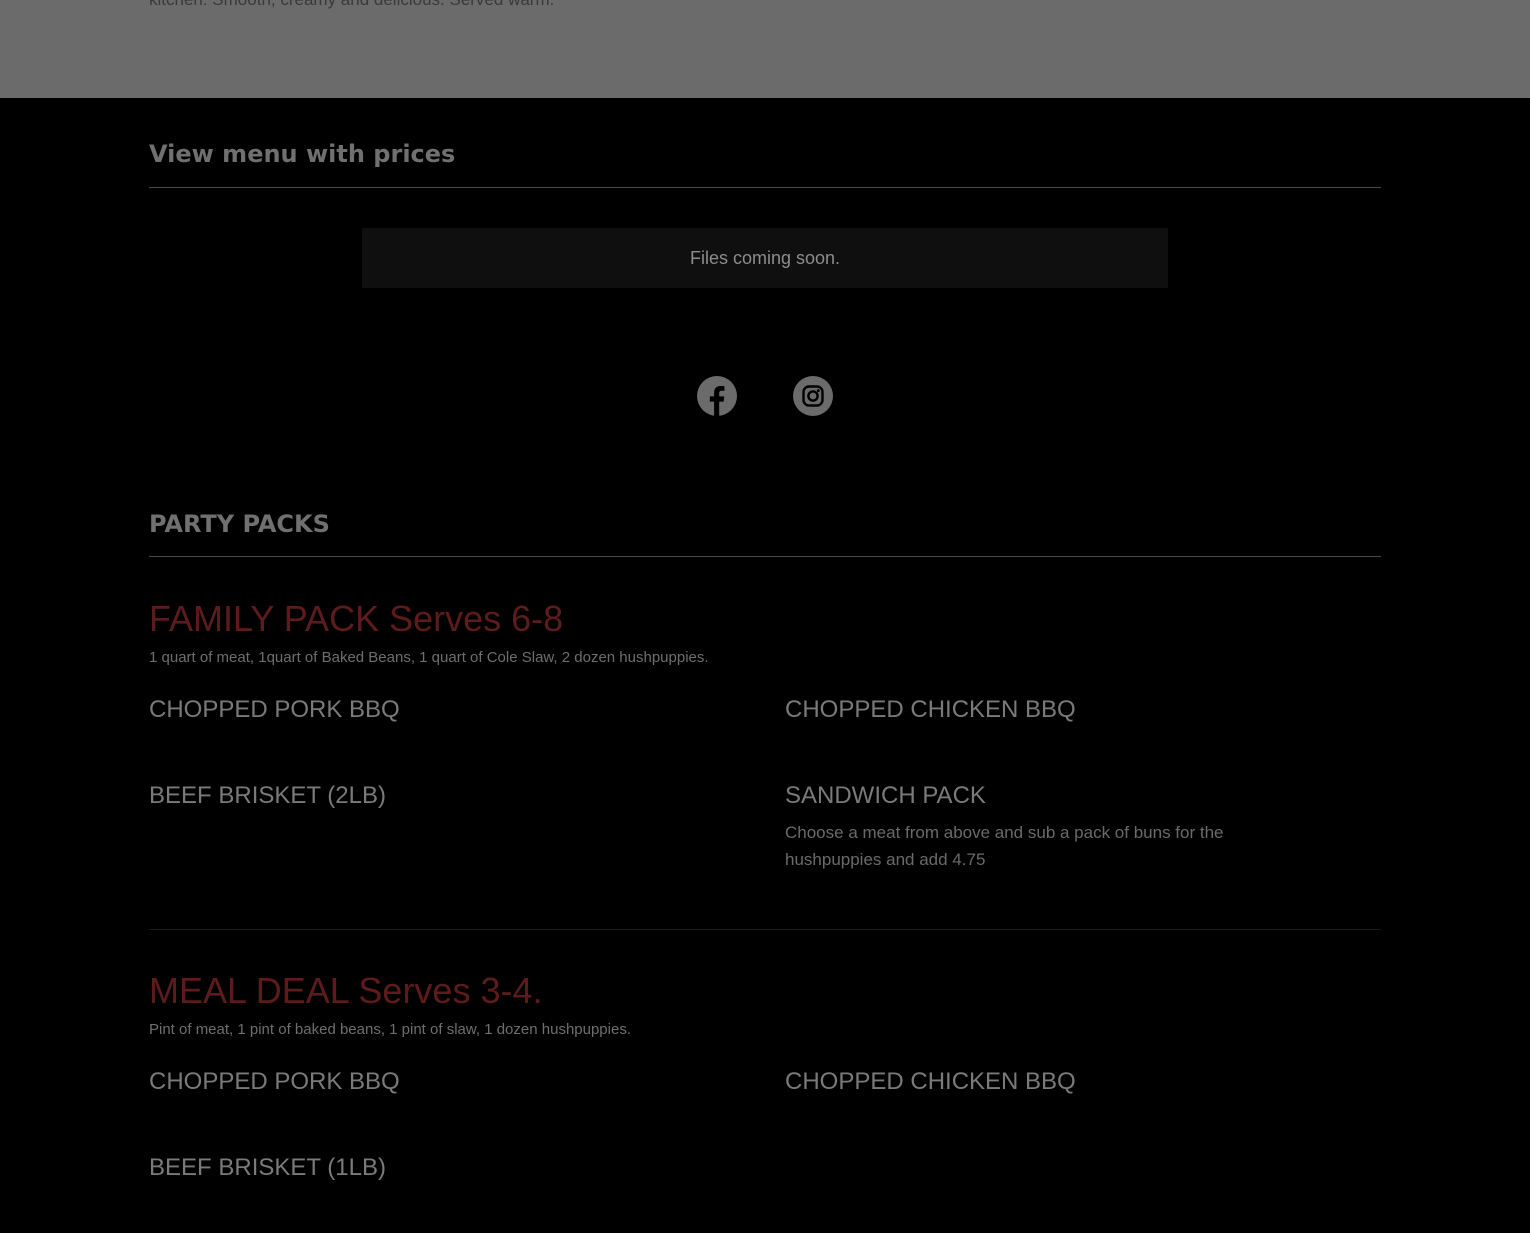  I want to click on files-placeholder: Files coming soon., so click(765, 258).